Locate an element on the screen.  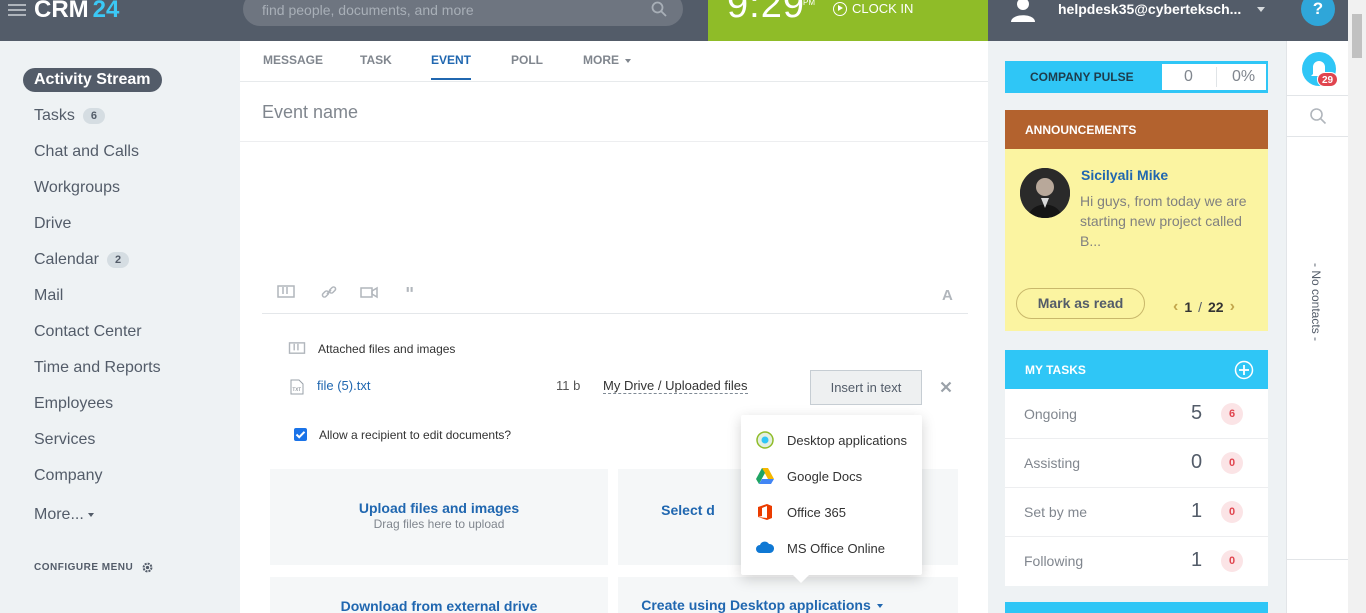
quote-icon: " is located at coordinates (412, 292).